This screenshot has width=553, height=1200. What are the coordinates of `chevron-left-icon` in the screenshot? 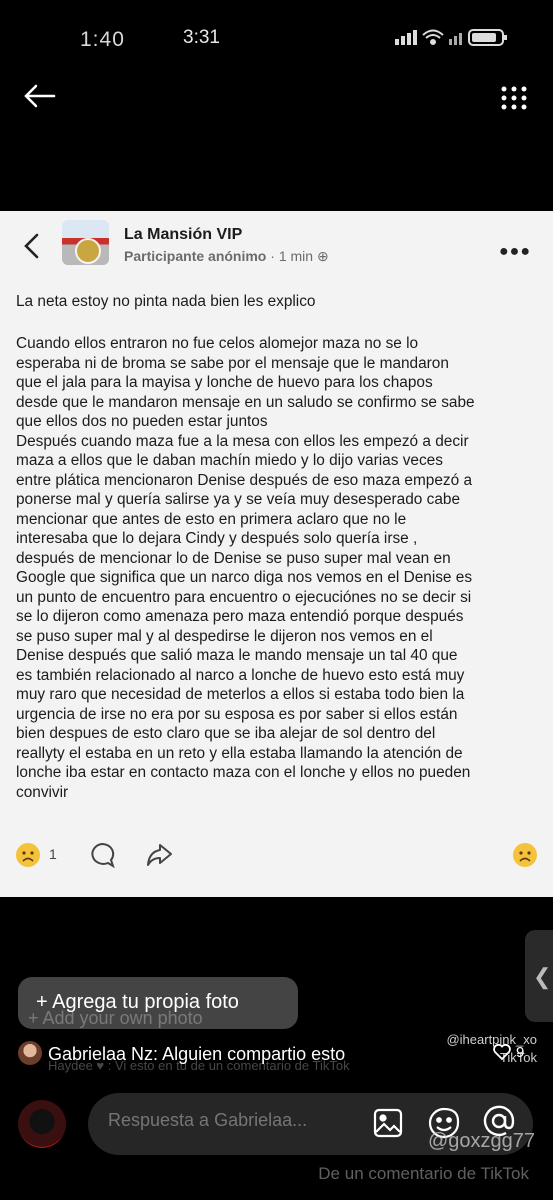 It's located at (32, 246).